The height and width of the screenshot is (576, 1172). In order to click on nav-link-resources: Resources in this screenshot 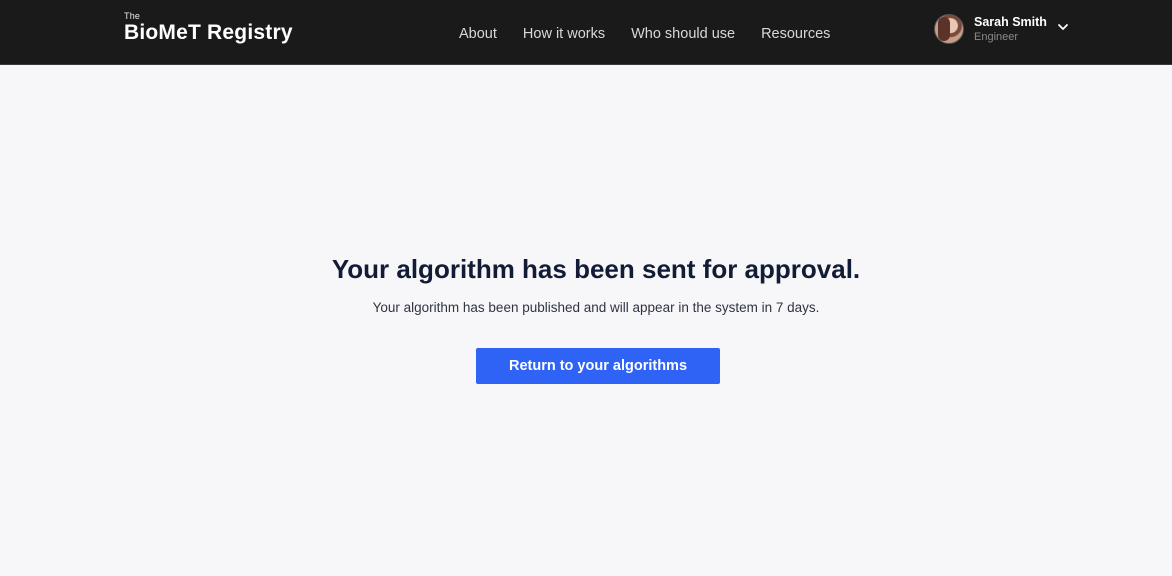, I will do `click(795, 34)`.